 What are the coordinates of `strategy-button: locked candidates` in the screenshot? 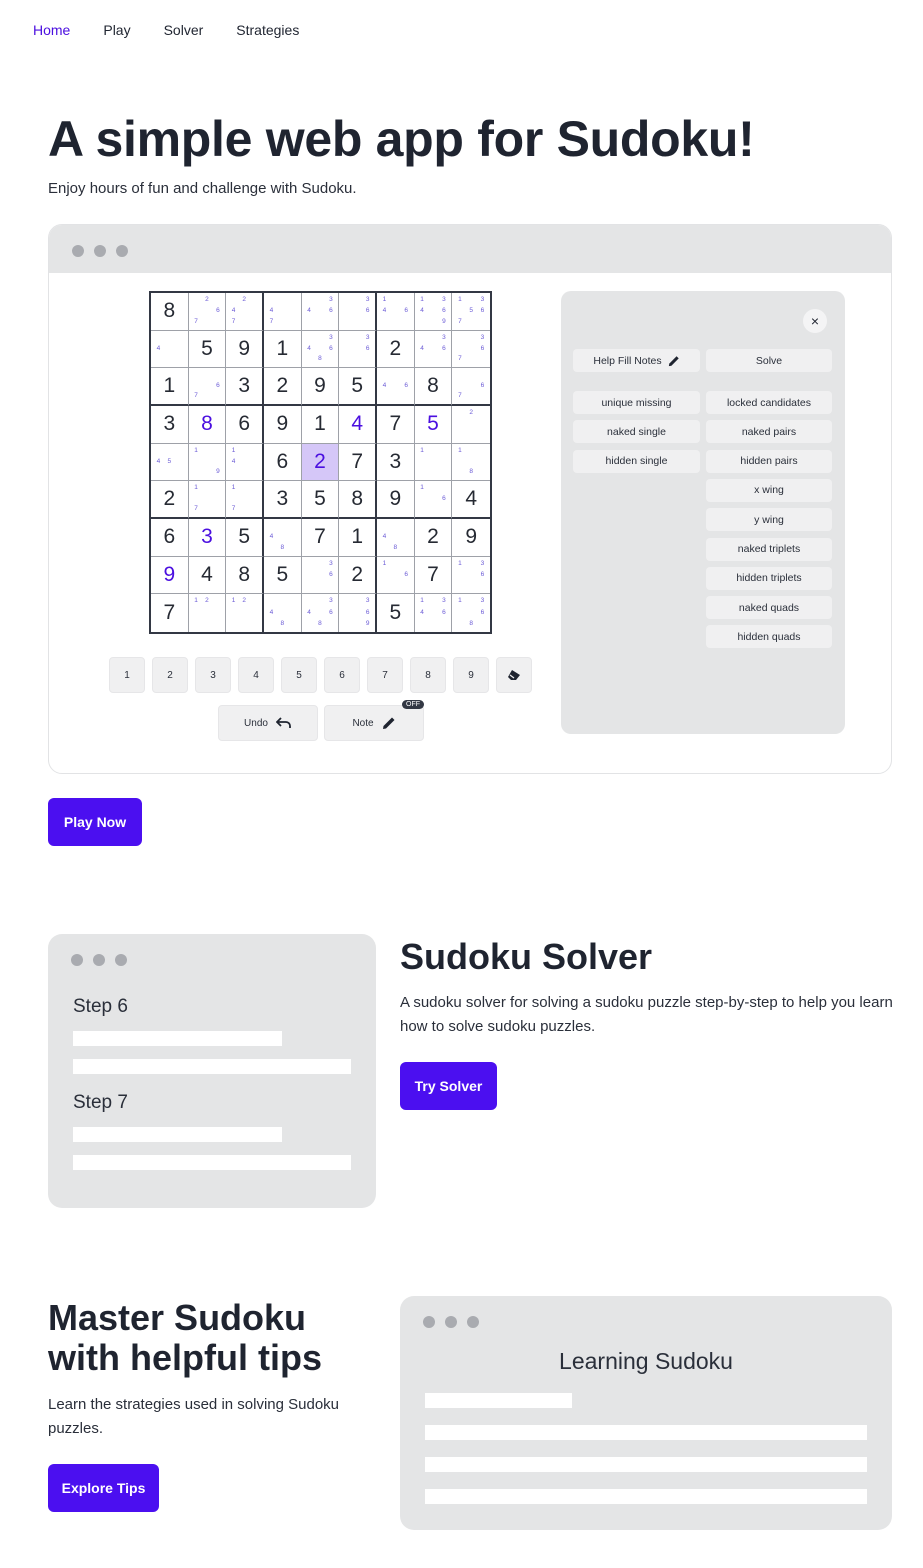 It's located at (769, 402).